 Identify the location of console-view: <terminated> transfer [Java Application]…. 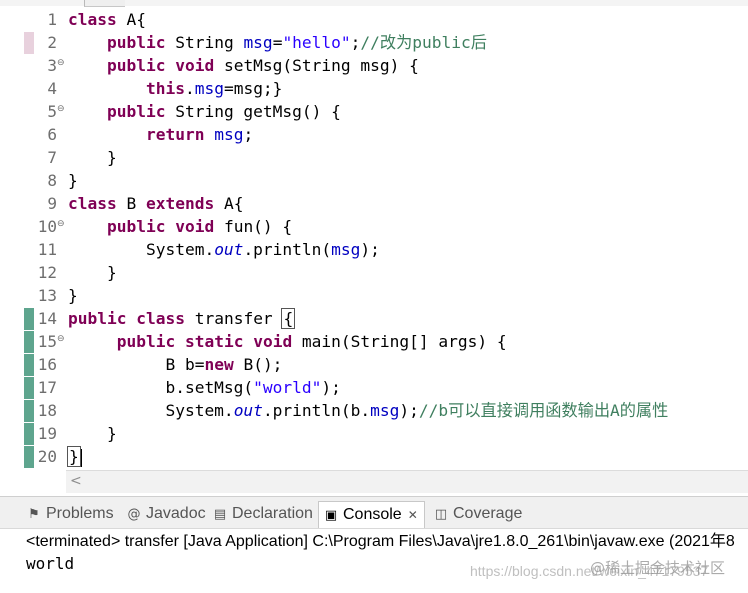
(374, 560).